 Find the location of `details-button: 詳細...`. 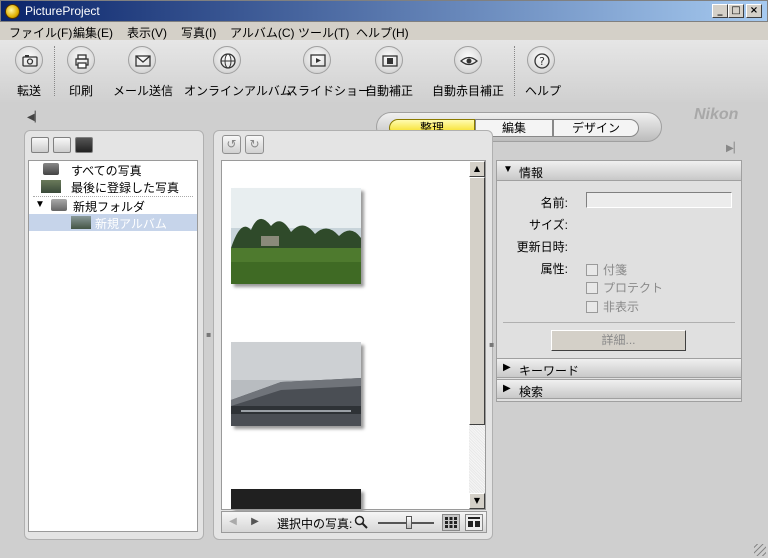

details-button: 詳細... is located at coordinates (618, 340).